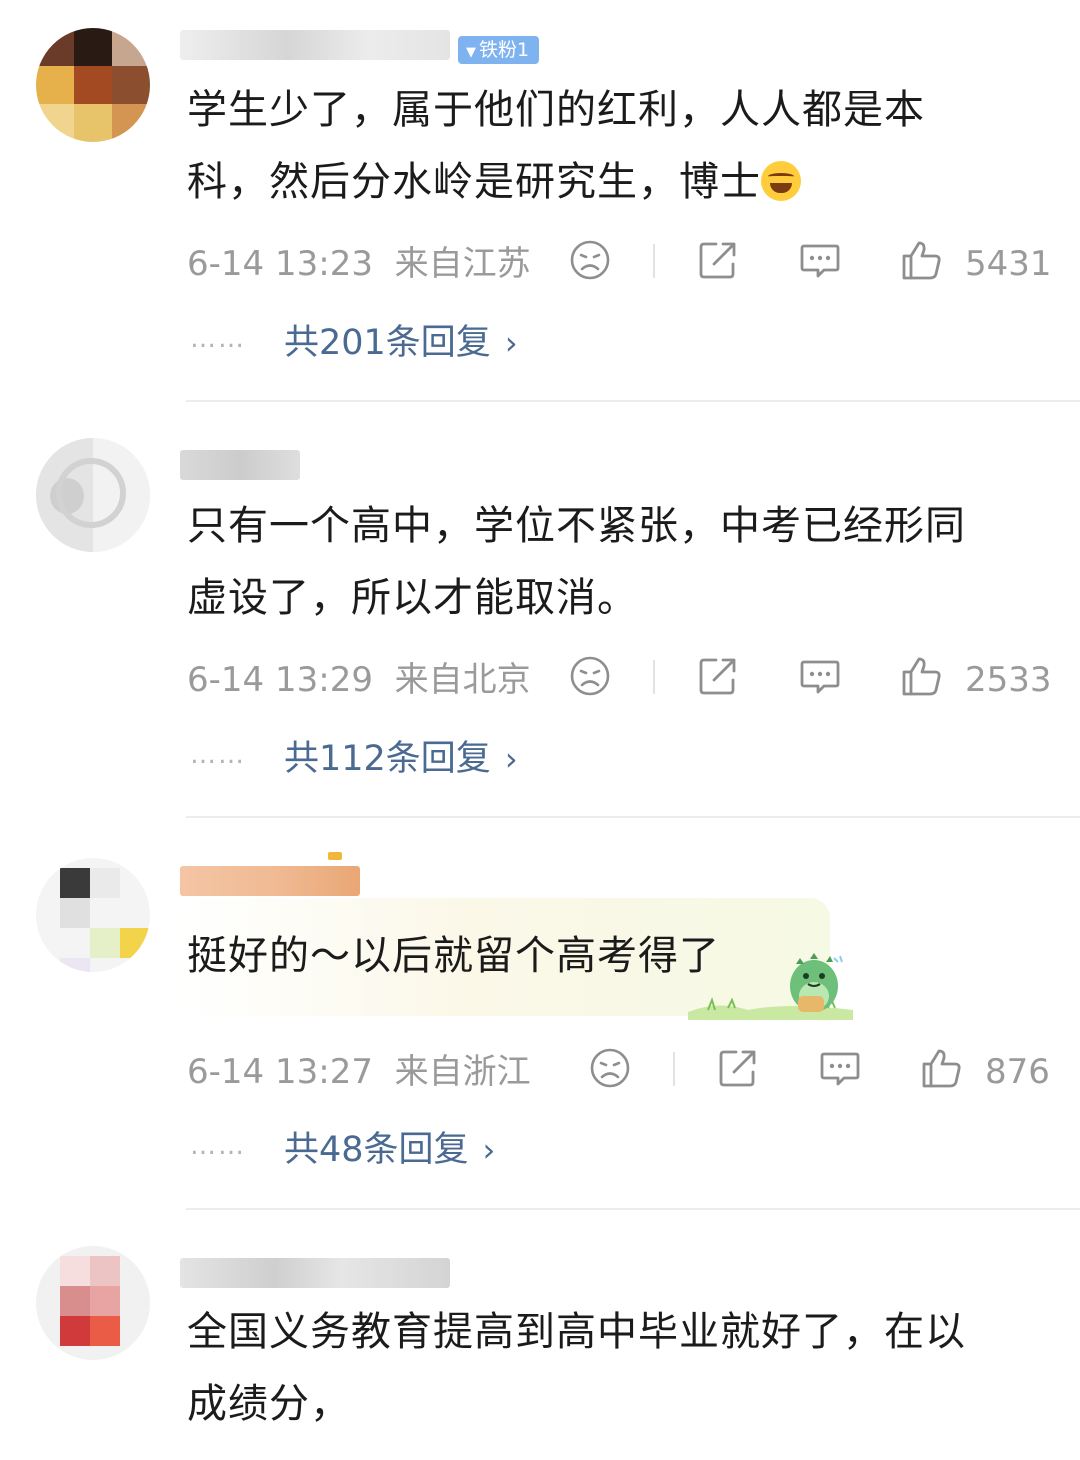 The height and width of the screenshot is (1460, 1080). Describe the element at coordinates (504, 50) in the screenshot. I see `fan-badge-label: 铁粉1` at that location.